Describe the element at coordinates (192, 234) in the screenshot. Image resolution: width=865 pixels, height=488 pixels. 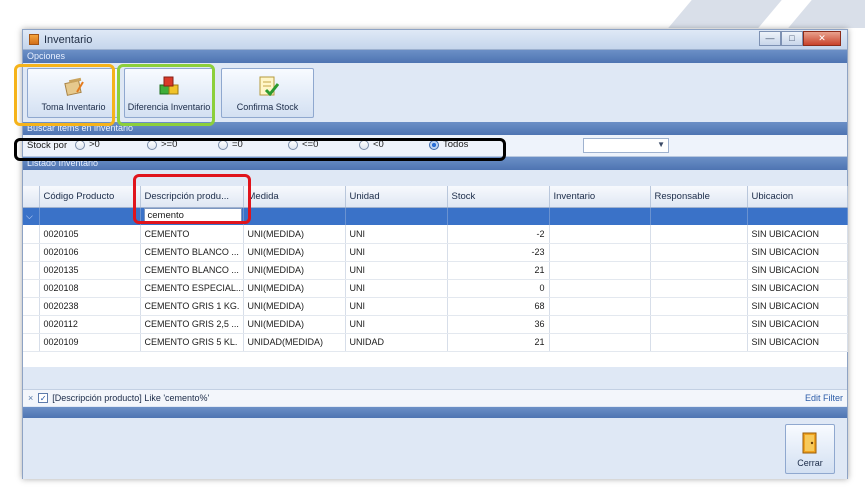
I see `cell-descripcion: CEMENTO` at that location.